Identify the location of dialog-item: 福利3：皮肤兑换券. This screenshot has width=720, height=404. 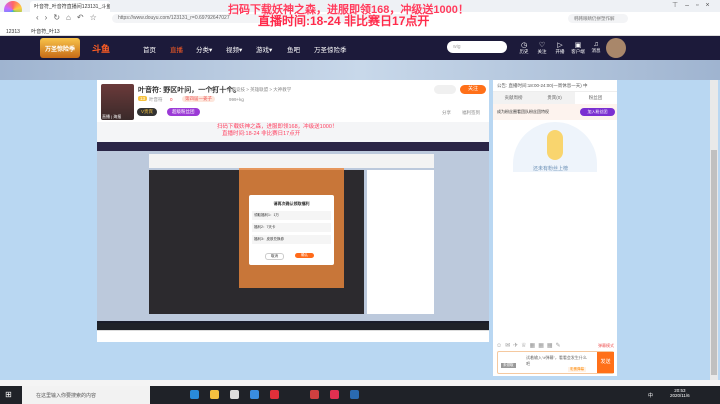
(291, 239).